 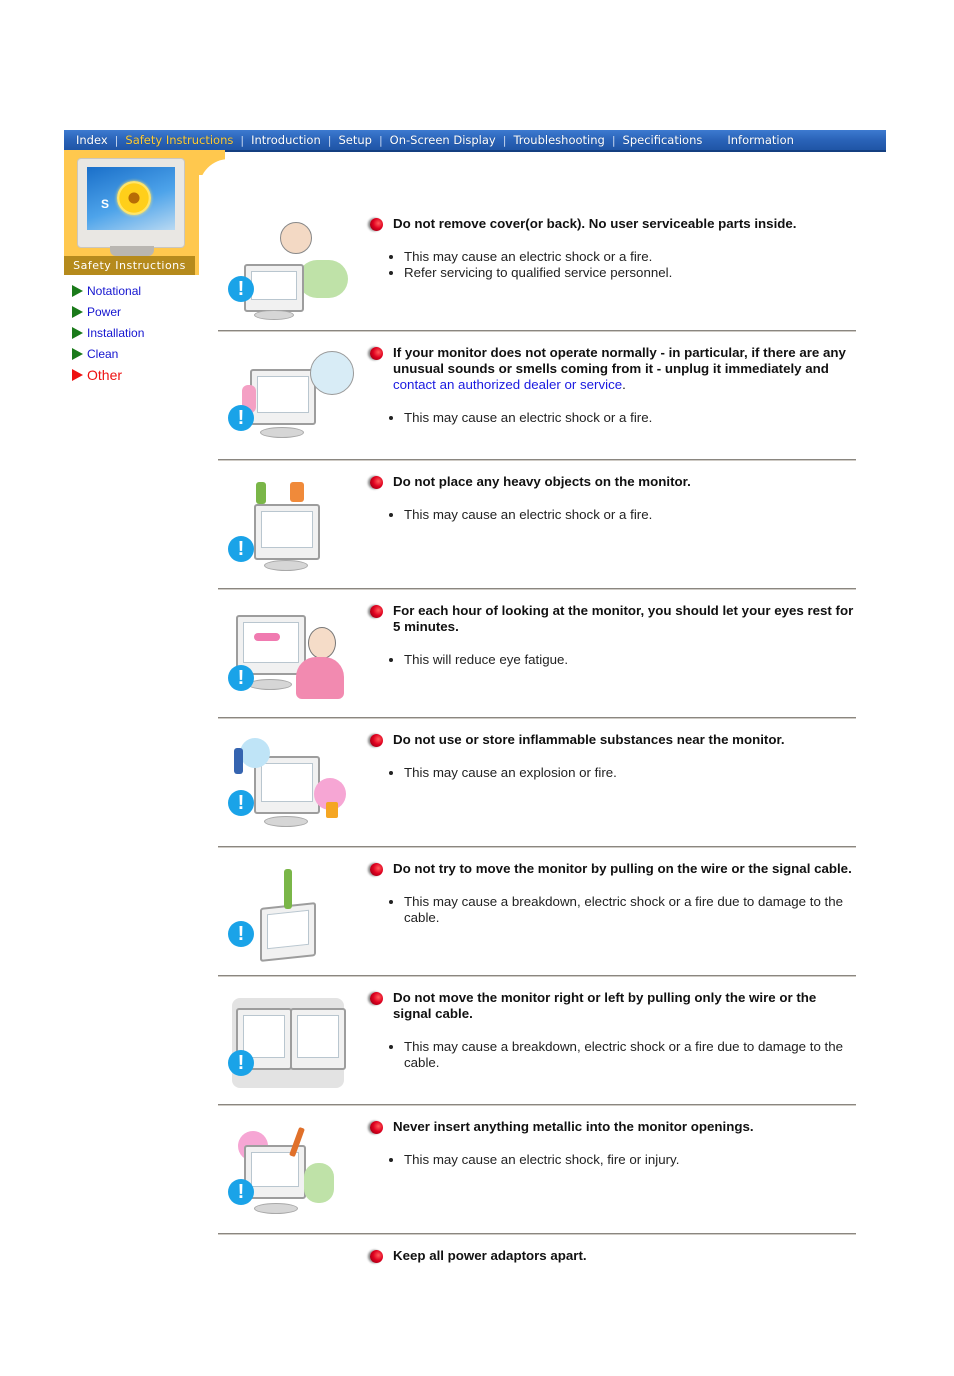 What do you see at coordinates (104, 312) in the screenshot?
I see `submenu-label: Power` at bounding box center [104, 312].